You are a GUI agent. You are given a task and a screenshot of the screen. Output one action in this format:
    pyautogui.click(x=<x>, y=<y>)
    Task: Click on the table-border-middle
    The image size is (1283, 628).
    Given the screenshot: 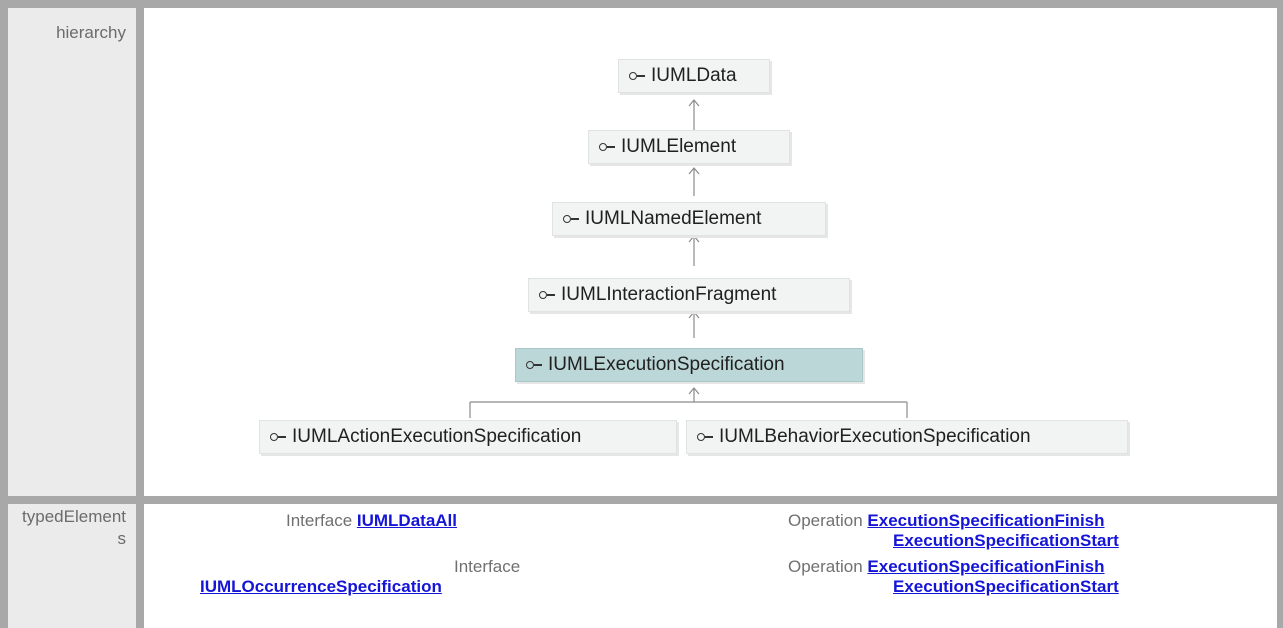 What is the action you would take?
    pyautogui.click(x=641, y=500)
    